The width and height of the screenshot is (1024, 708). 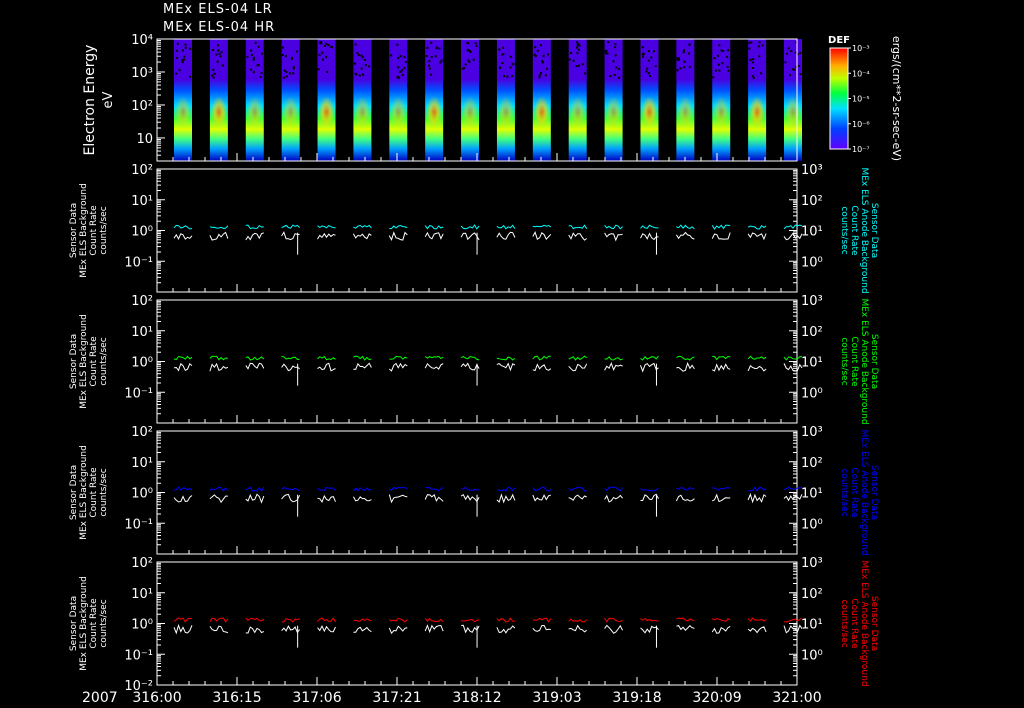 I want to click on y2-tick-label: 10⁰, so click(x=812, y=393).